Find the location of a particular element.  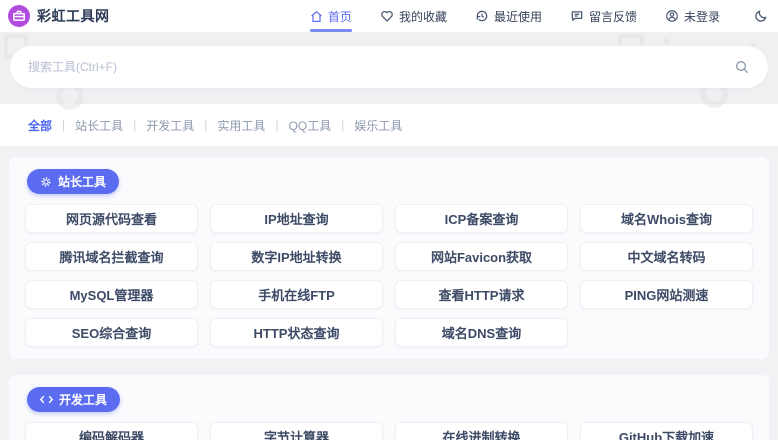

site-logo: 彩虹工具网 is located at coordinates (59, 16).